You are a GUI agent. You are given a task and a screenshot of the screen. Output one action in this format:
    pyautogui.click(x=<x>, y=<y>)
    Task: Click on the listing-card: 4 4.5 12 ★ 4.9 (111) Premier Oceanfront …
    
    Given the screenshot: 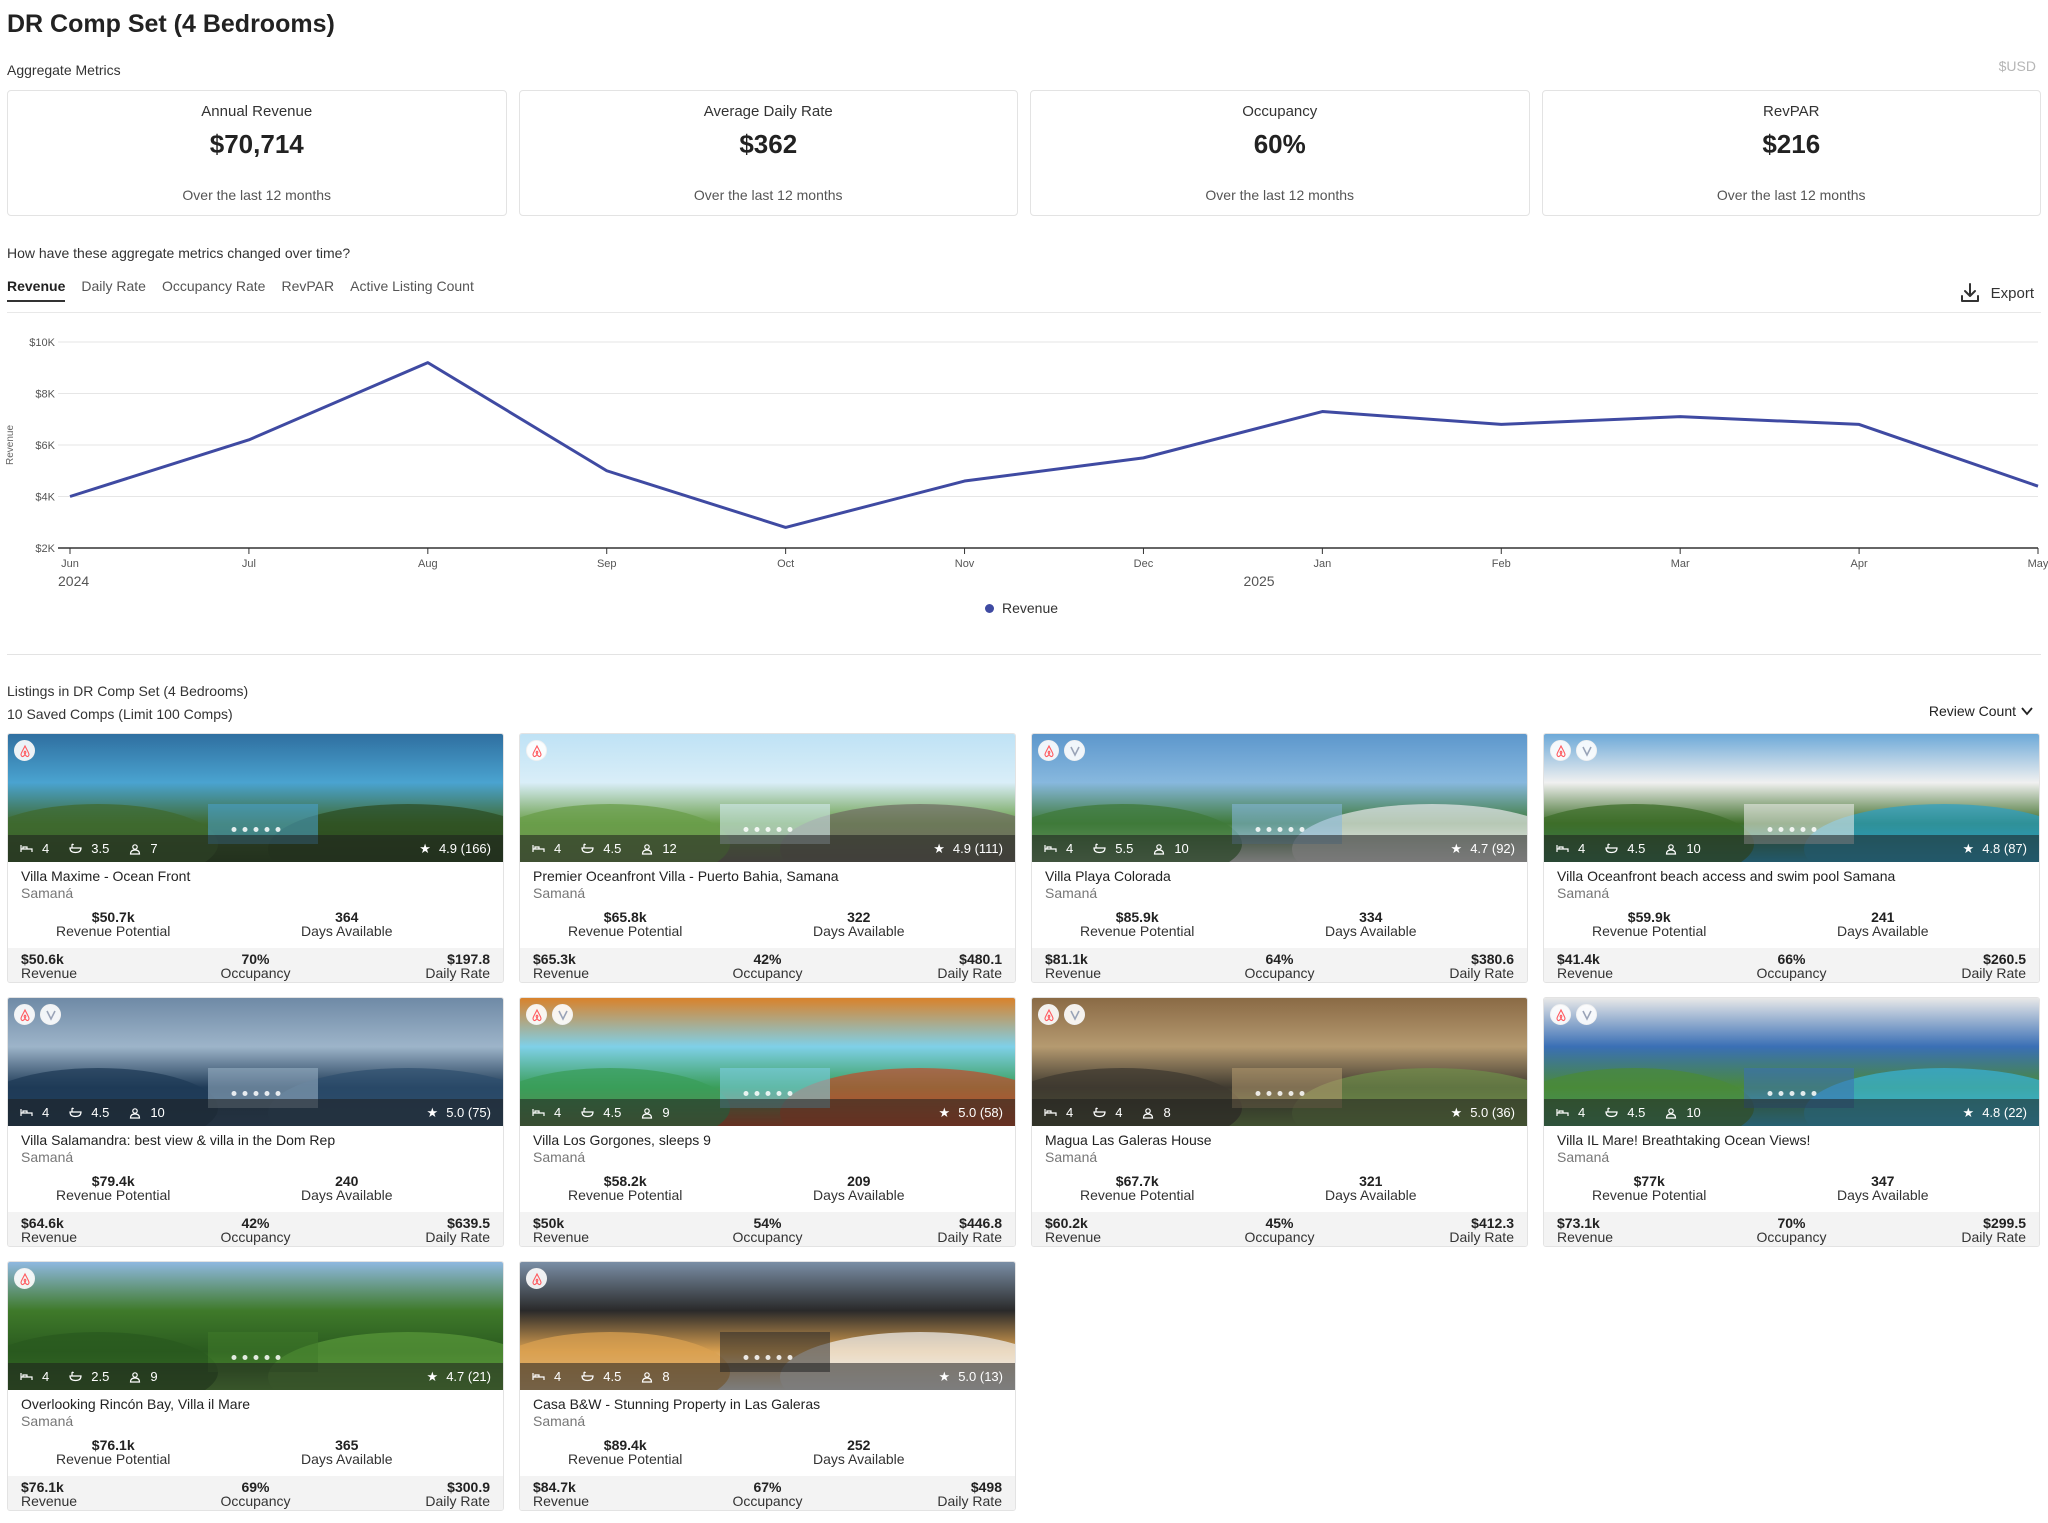 What is the action you would take?
    pyautogui.click(x=767, y=858)
    